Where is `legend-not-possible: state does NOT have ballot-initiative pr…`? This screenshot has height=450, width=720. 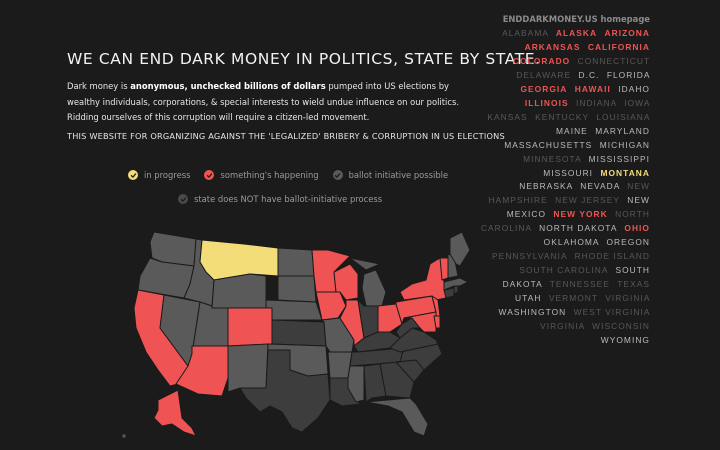
legend-not-possible: state does NOT have ballot-initiative pr… is located at coordinates (280, 199).